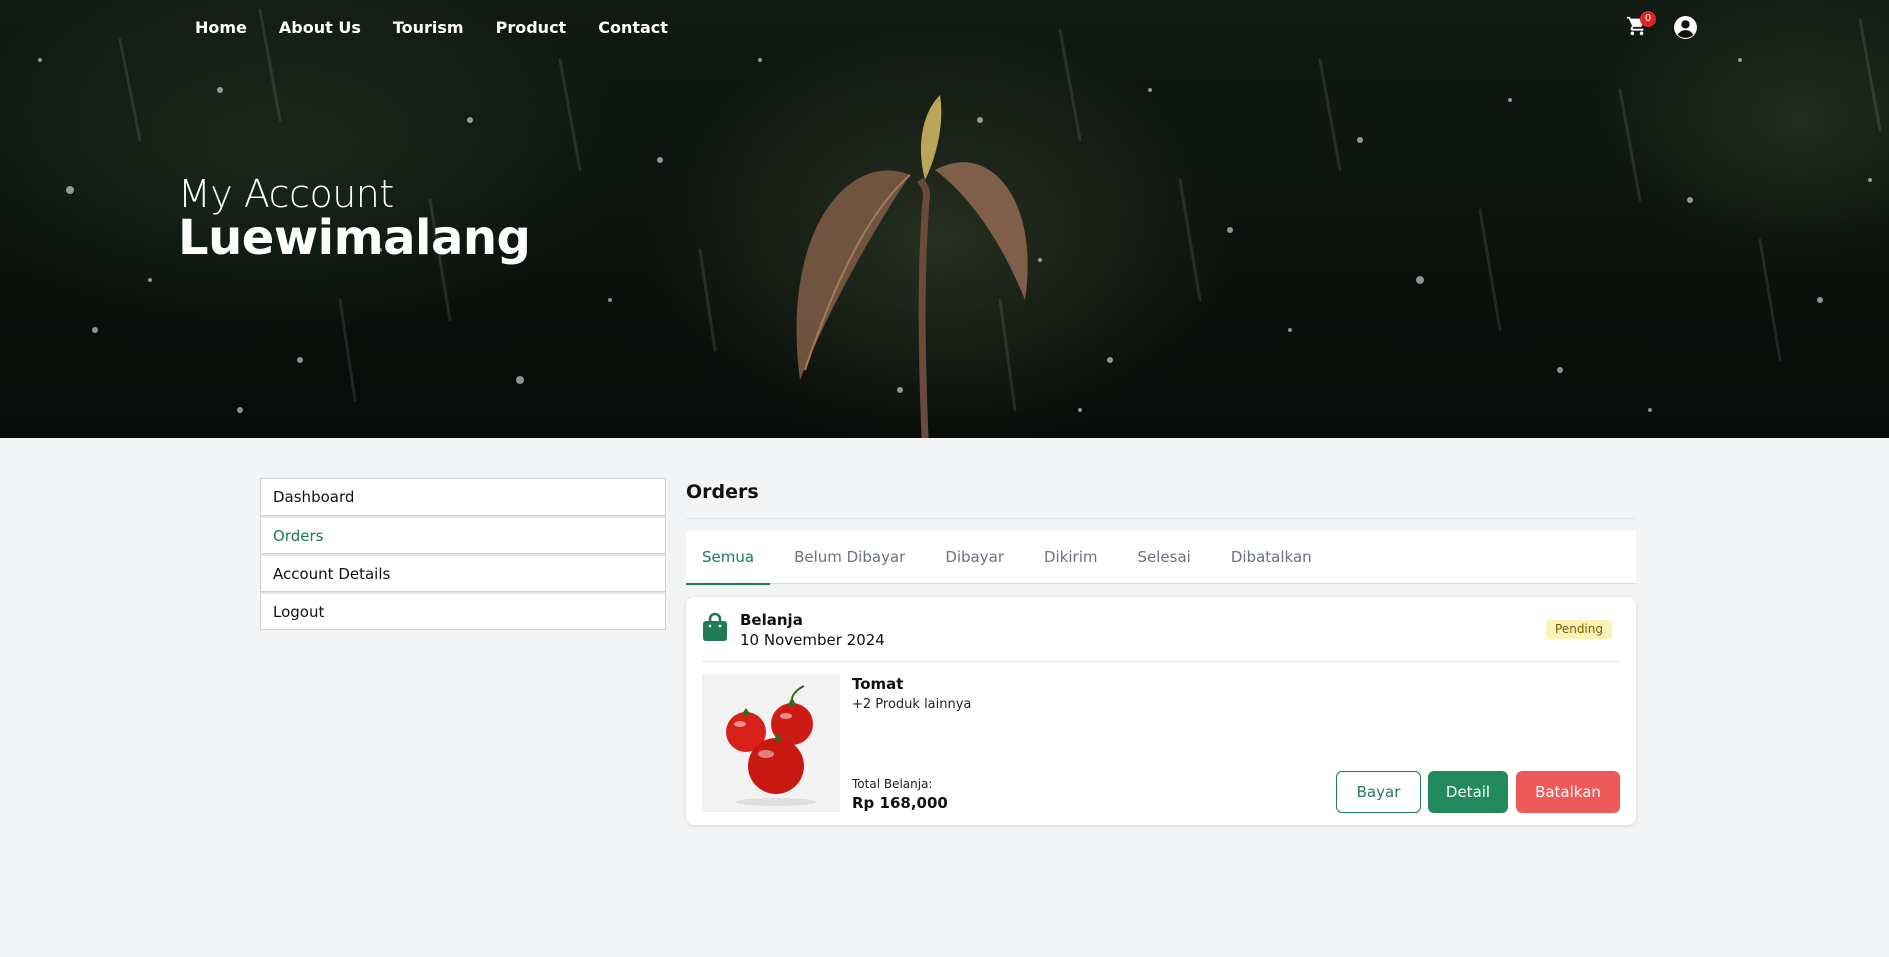 This screenshot has width=1889, height=957. I want to click on tab-belum-dibayar: Belum Dibayar, so click(849, 557).